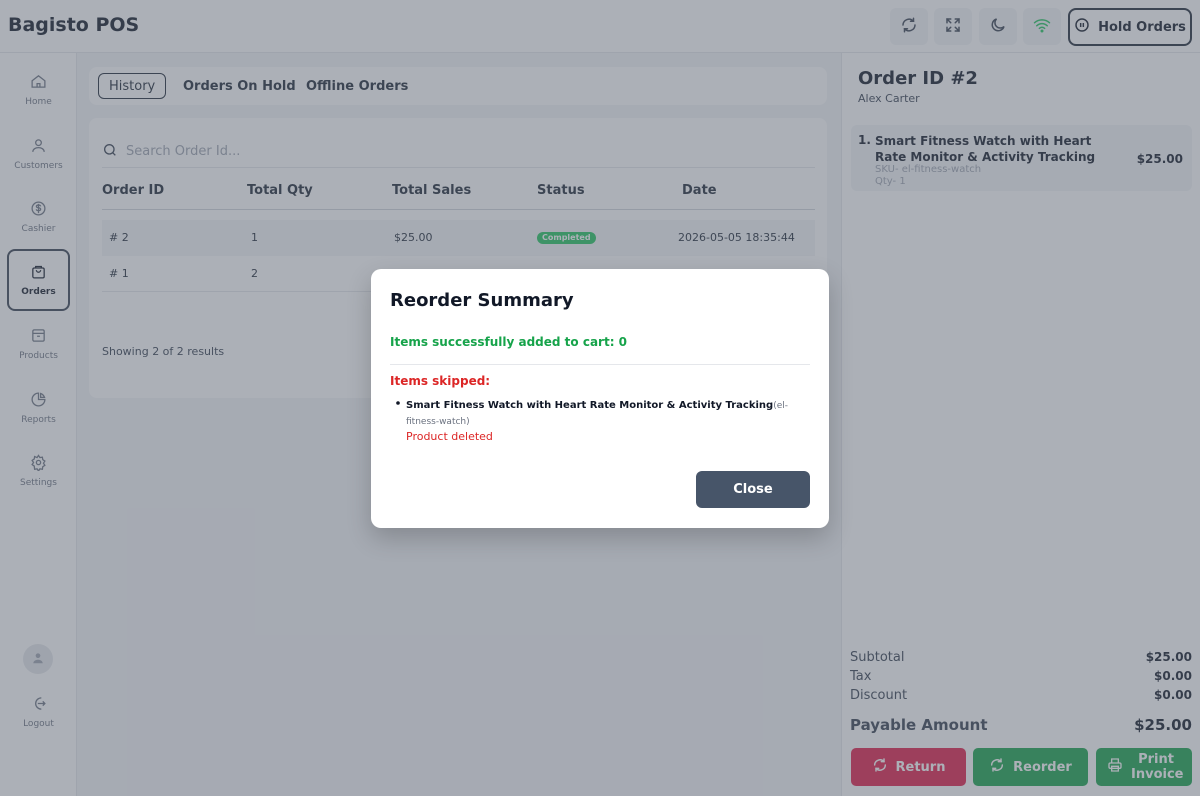 Image resolution: width=1200 pixels, height=796 pixels. I want to click on success-message: Items successfully added to cart: 0, so click(509, 342).